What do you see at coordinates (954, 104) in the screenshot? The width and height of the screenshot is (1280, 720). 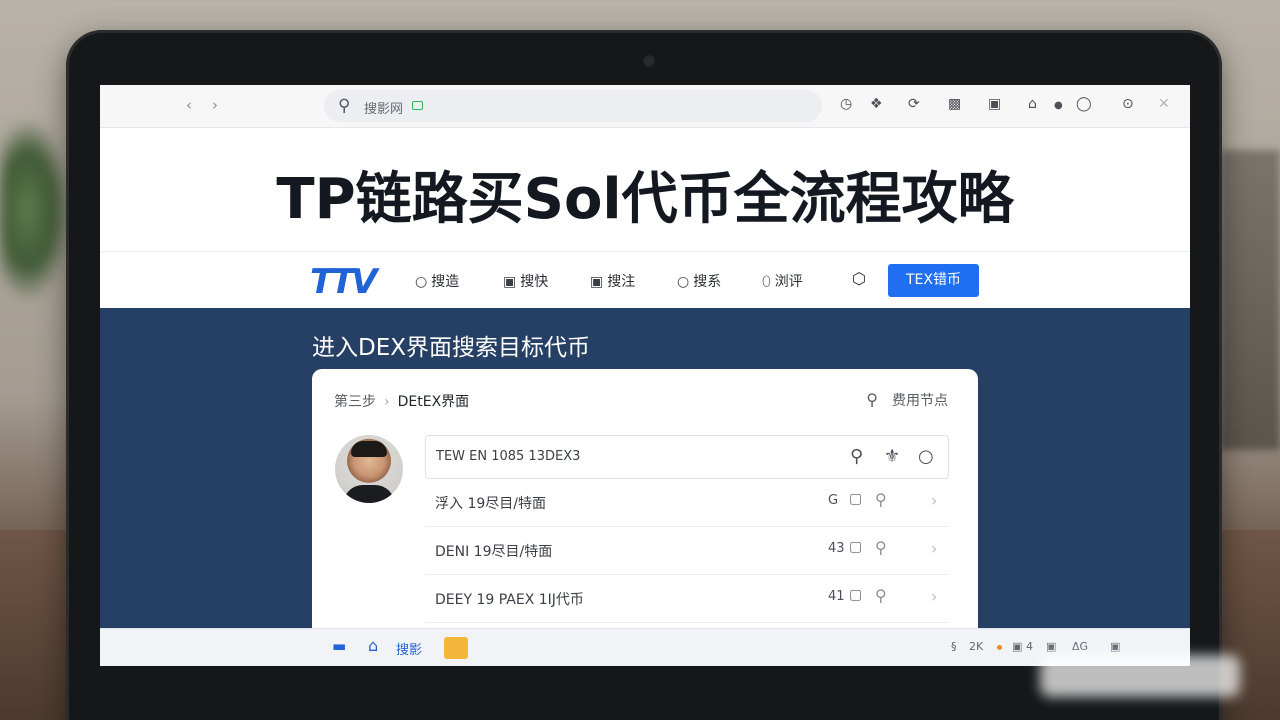 I see `reader-icon: ▩` at bounding box center [954, 104].